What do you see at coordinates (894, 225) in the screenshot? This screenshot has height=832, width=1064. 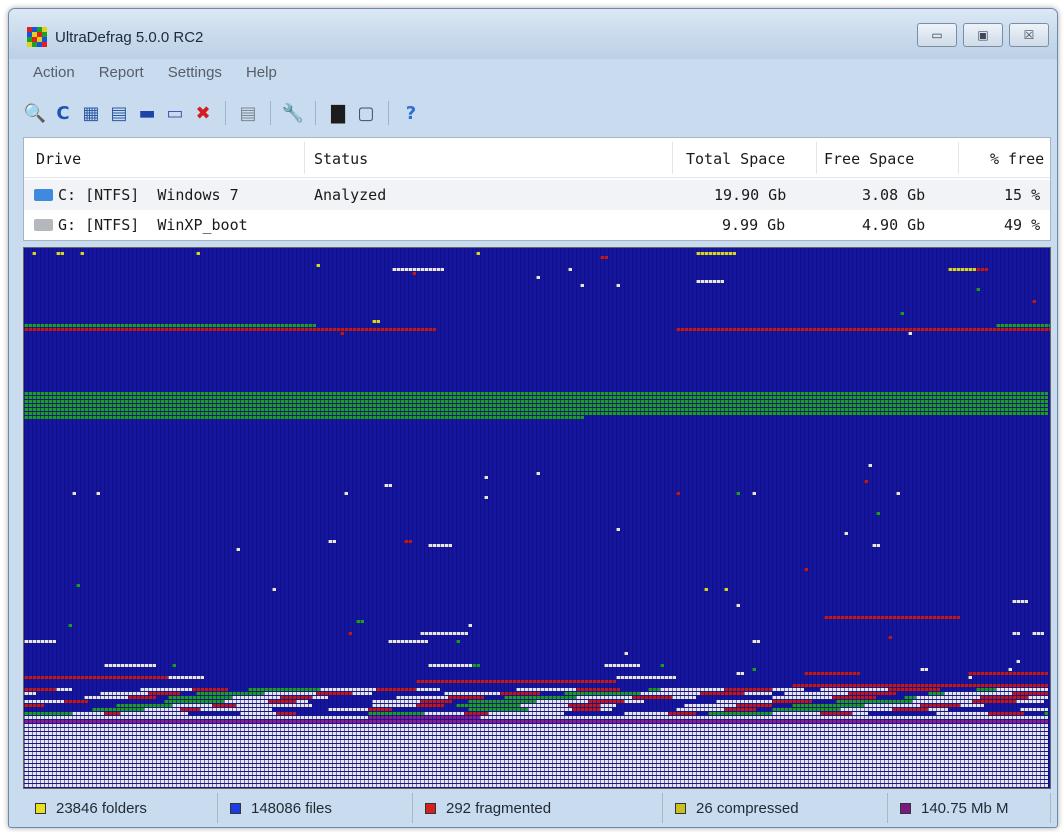 I see `drive-free-space: 4.90 Gb` at bounding box center [894, 225].